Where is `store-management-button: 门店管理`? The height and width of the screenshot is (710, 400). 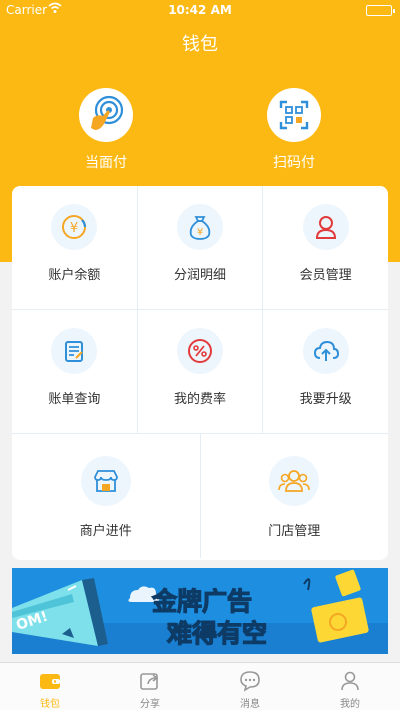 store-management-button: 门店管理 is located at coordinates (295, 496).